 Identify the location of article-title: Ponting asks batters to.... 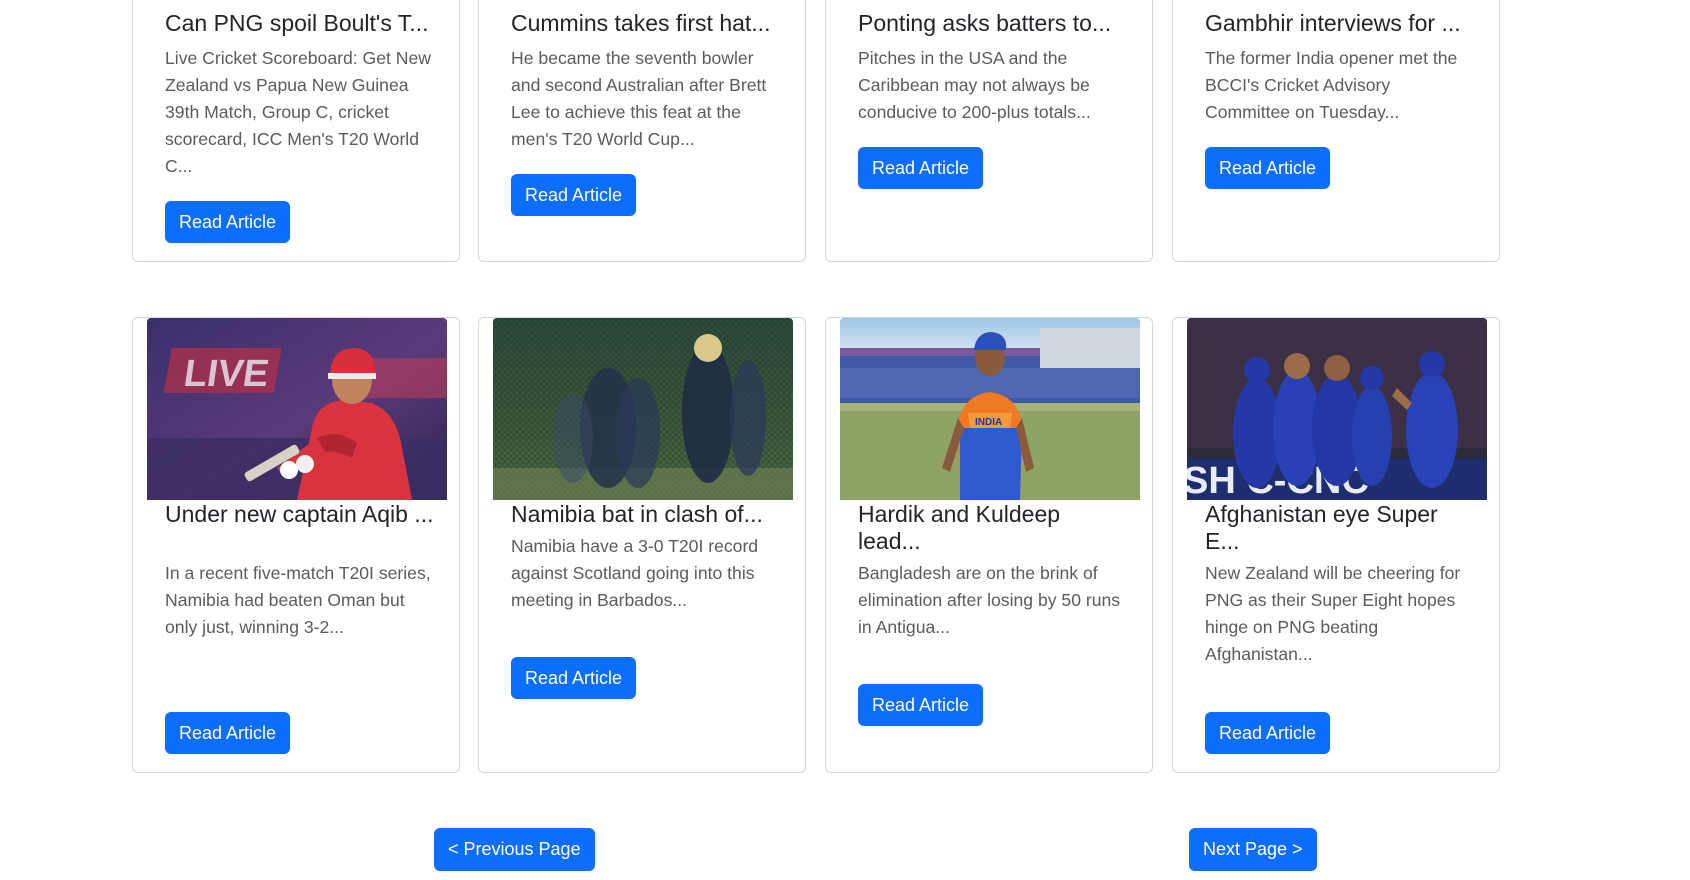
(993, 23).